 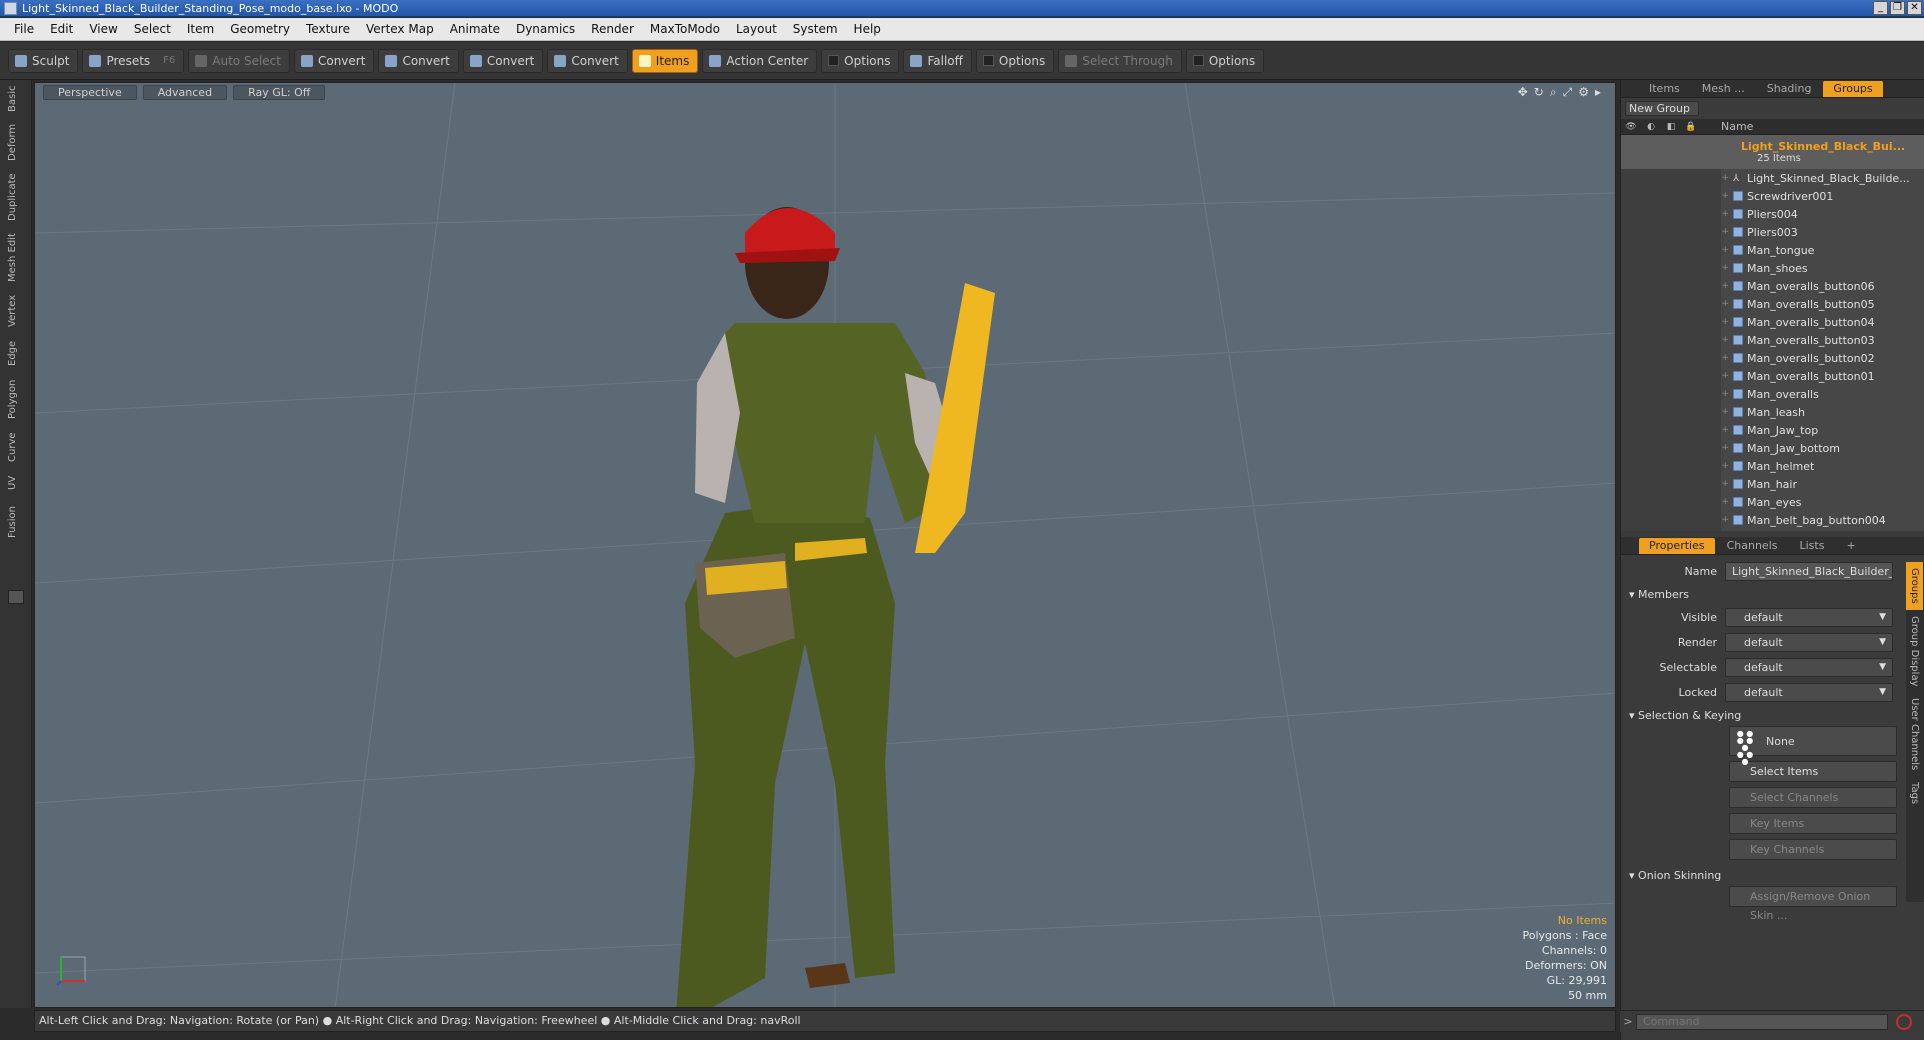 I want to click on menu-geometry: Geometry, so click(x=260, y=29).